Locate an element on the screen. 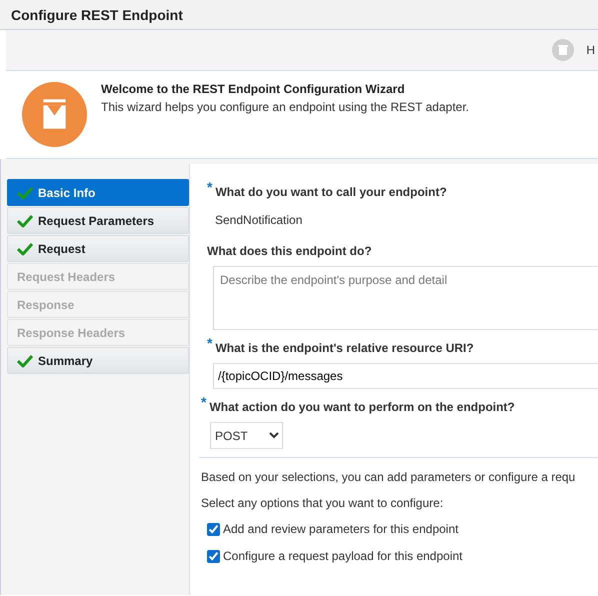 This screenshot has height=596, width=598. uri-field: /{topicOCID}/messages is located at coordinates (405, 376).